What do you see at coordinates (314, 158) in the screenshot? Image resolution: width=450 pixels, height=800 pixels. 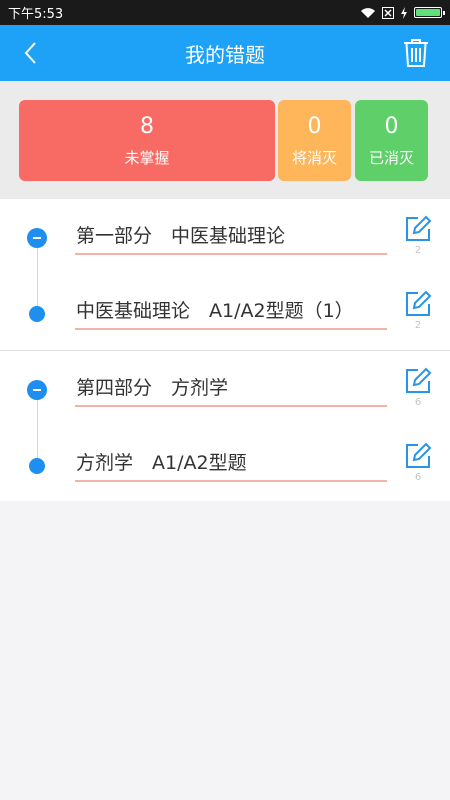 I see `pending-label: 将消灭` at bounding box center [314, 158].